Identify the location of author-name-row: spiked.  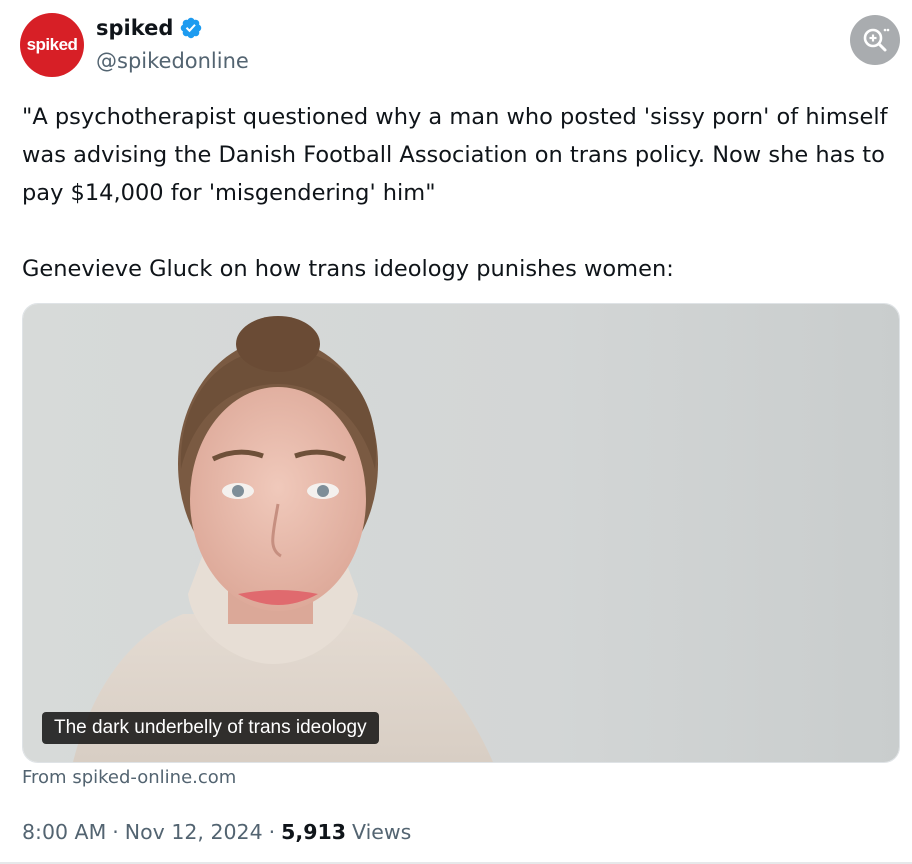
(149, 28).